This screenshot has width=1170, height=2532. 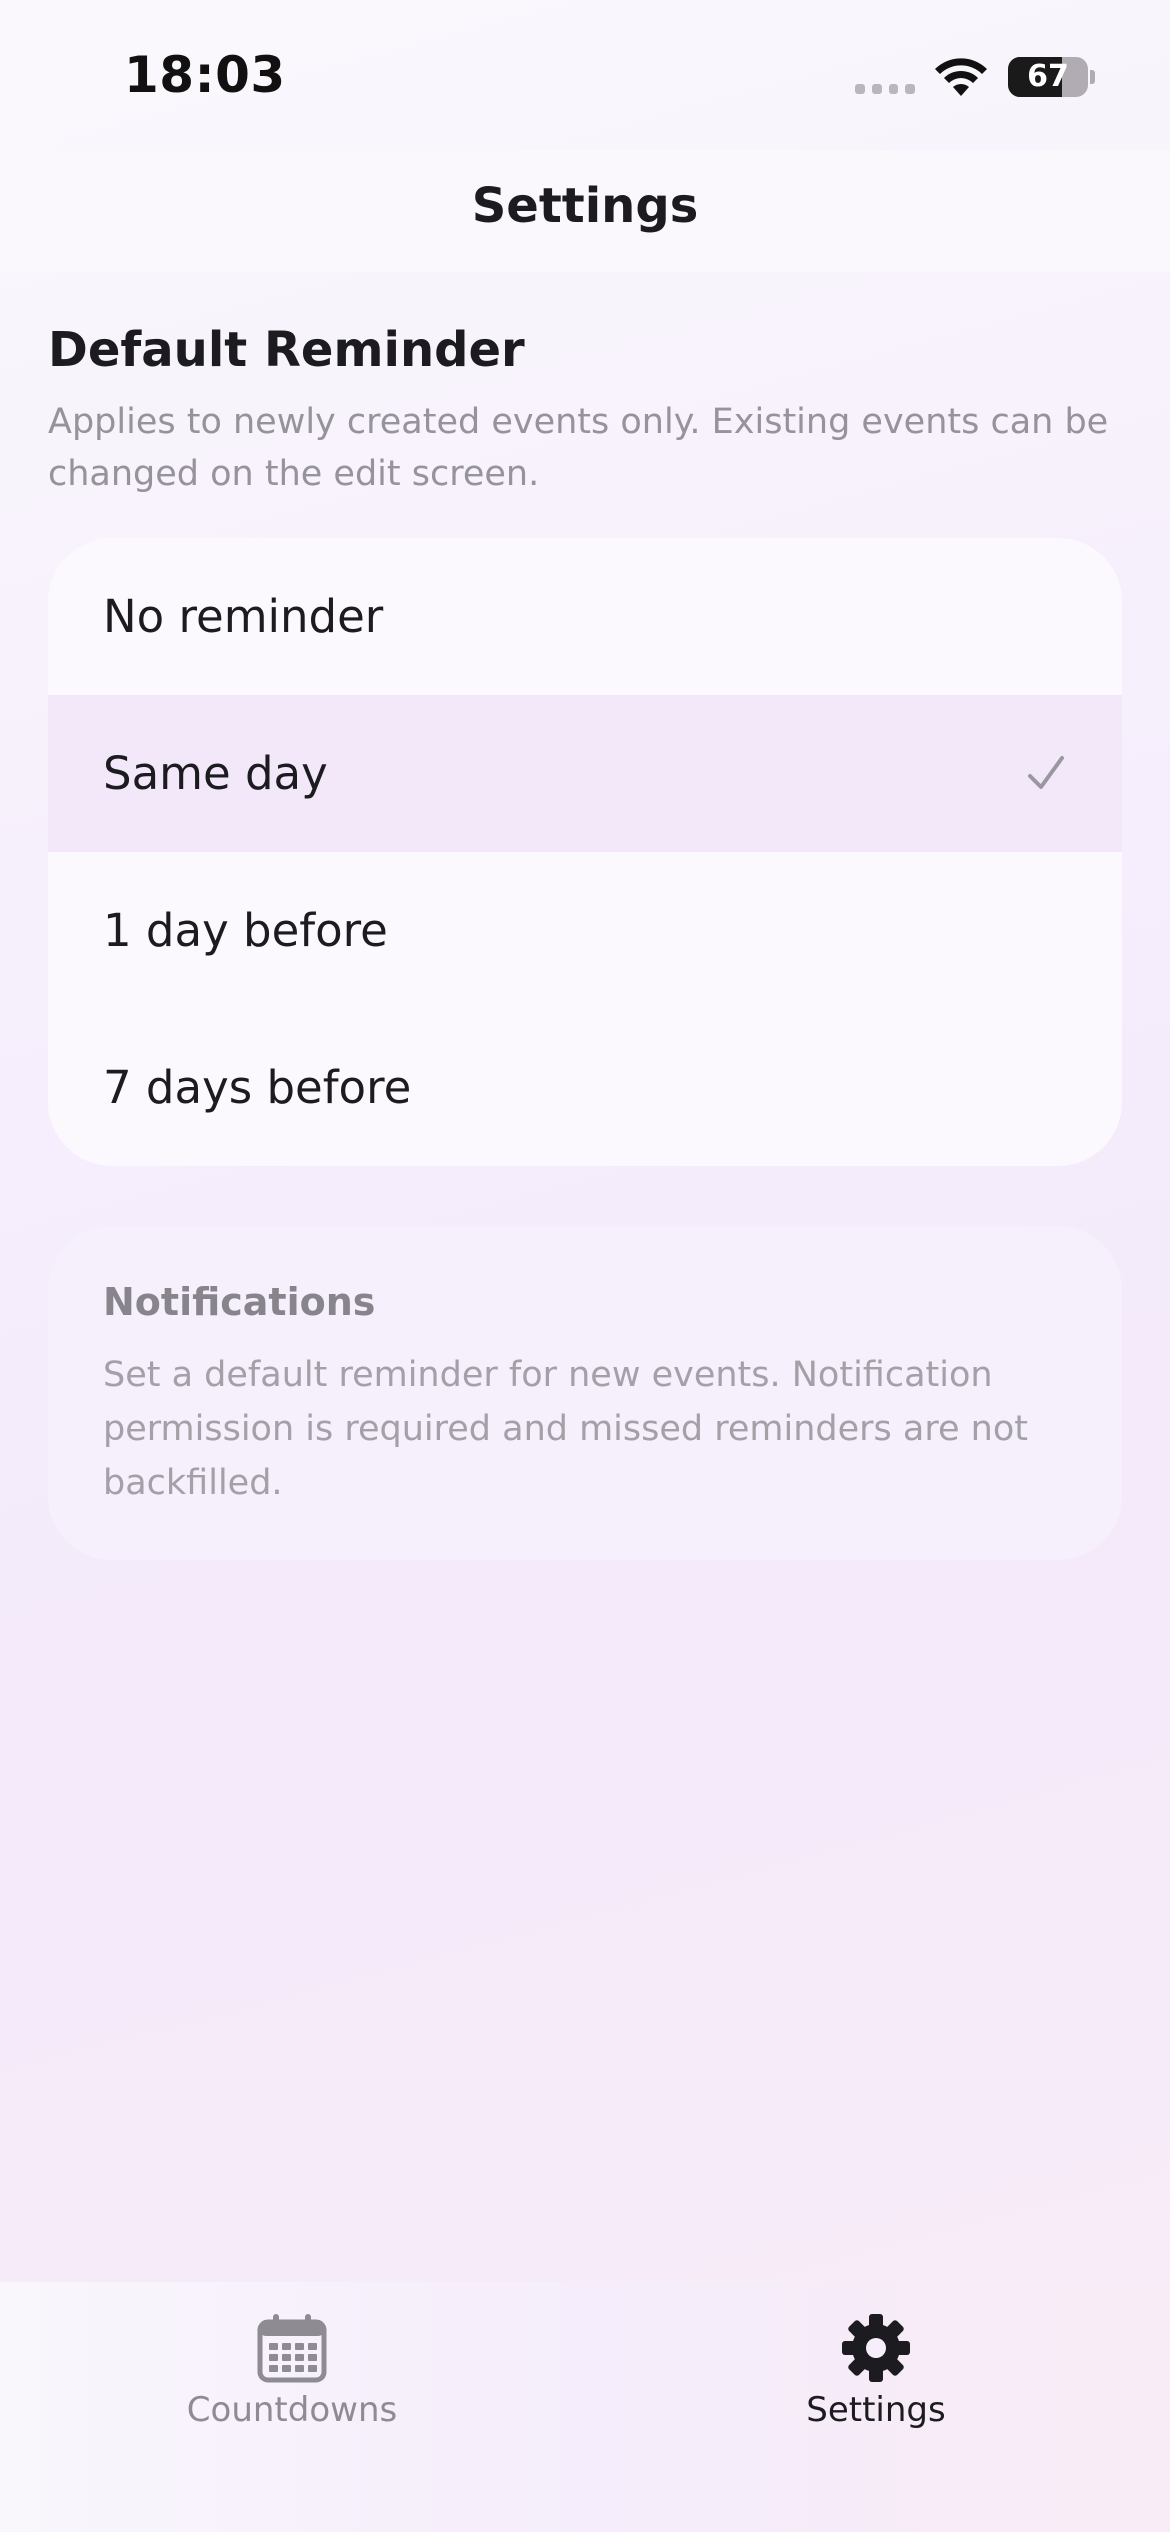 What do you see at coordinates (585, 1087) in the screenshot?
I see `reminder-option-7-days-before: 7 days before` at bounding box center [585, 1087].